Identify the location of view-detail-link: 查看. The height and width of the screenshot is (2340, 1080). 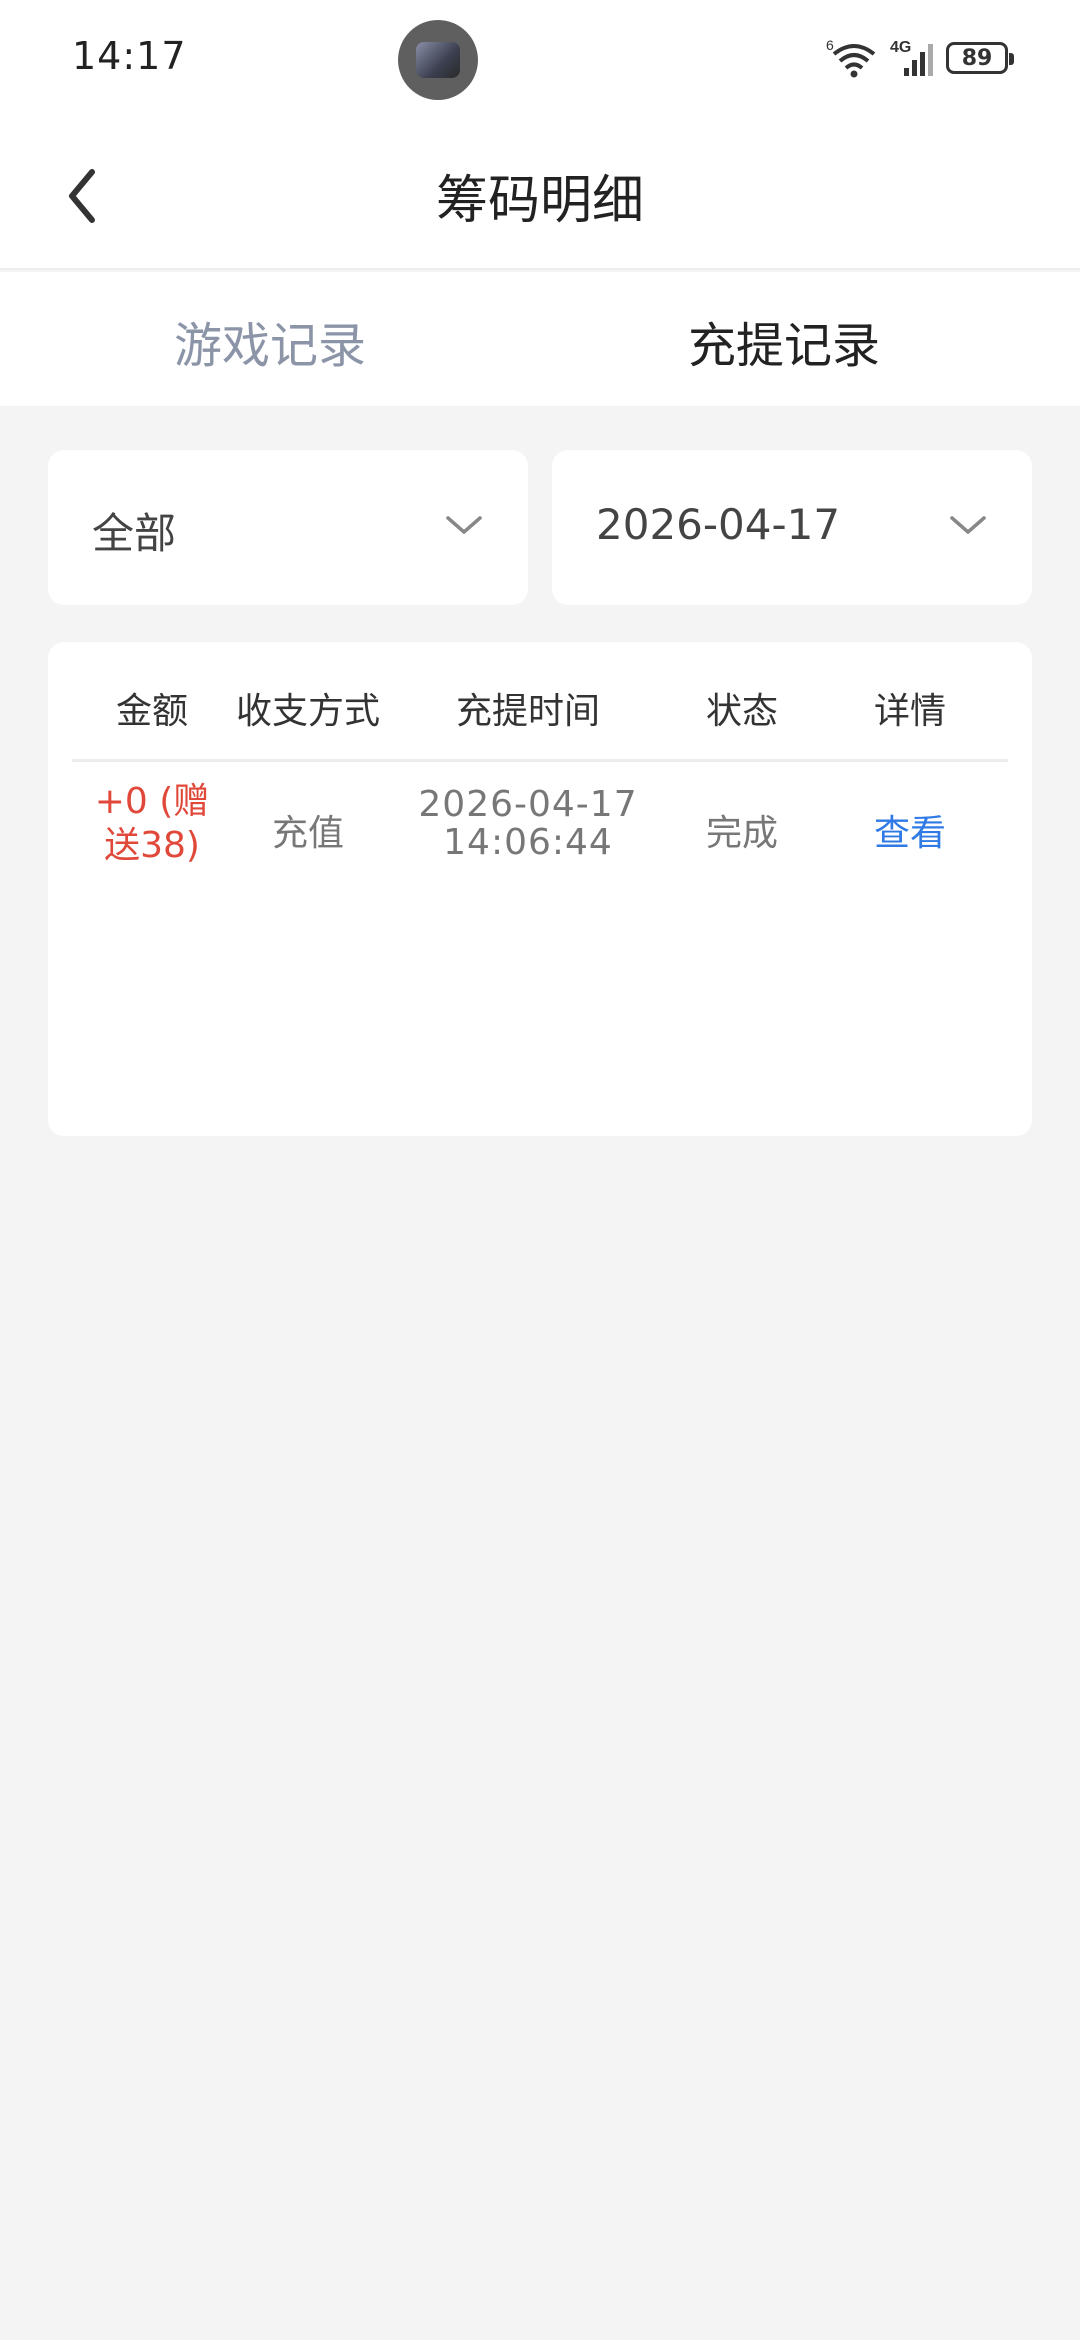
(910, 830).